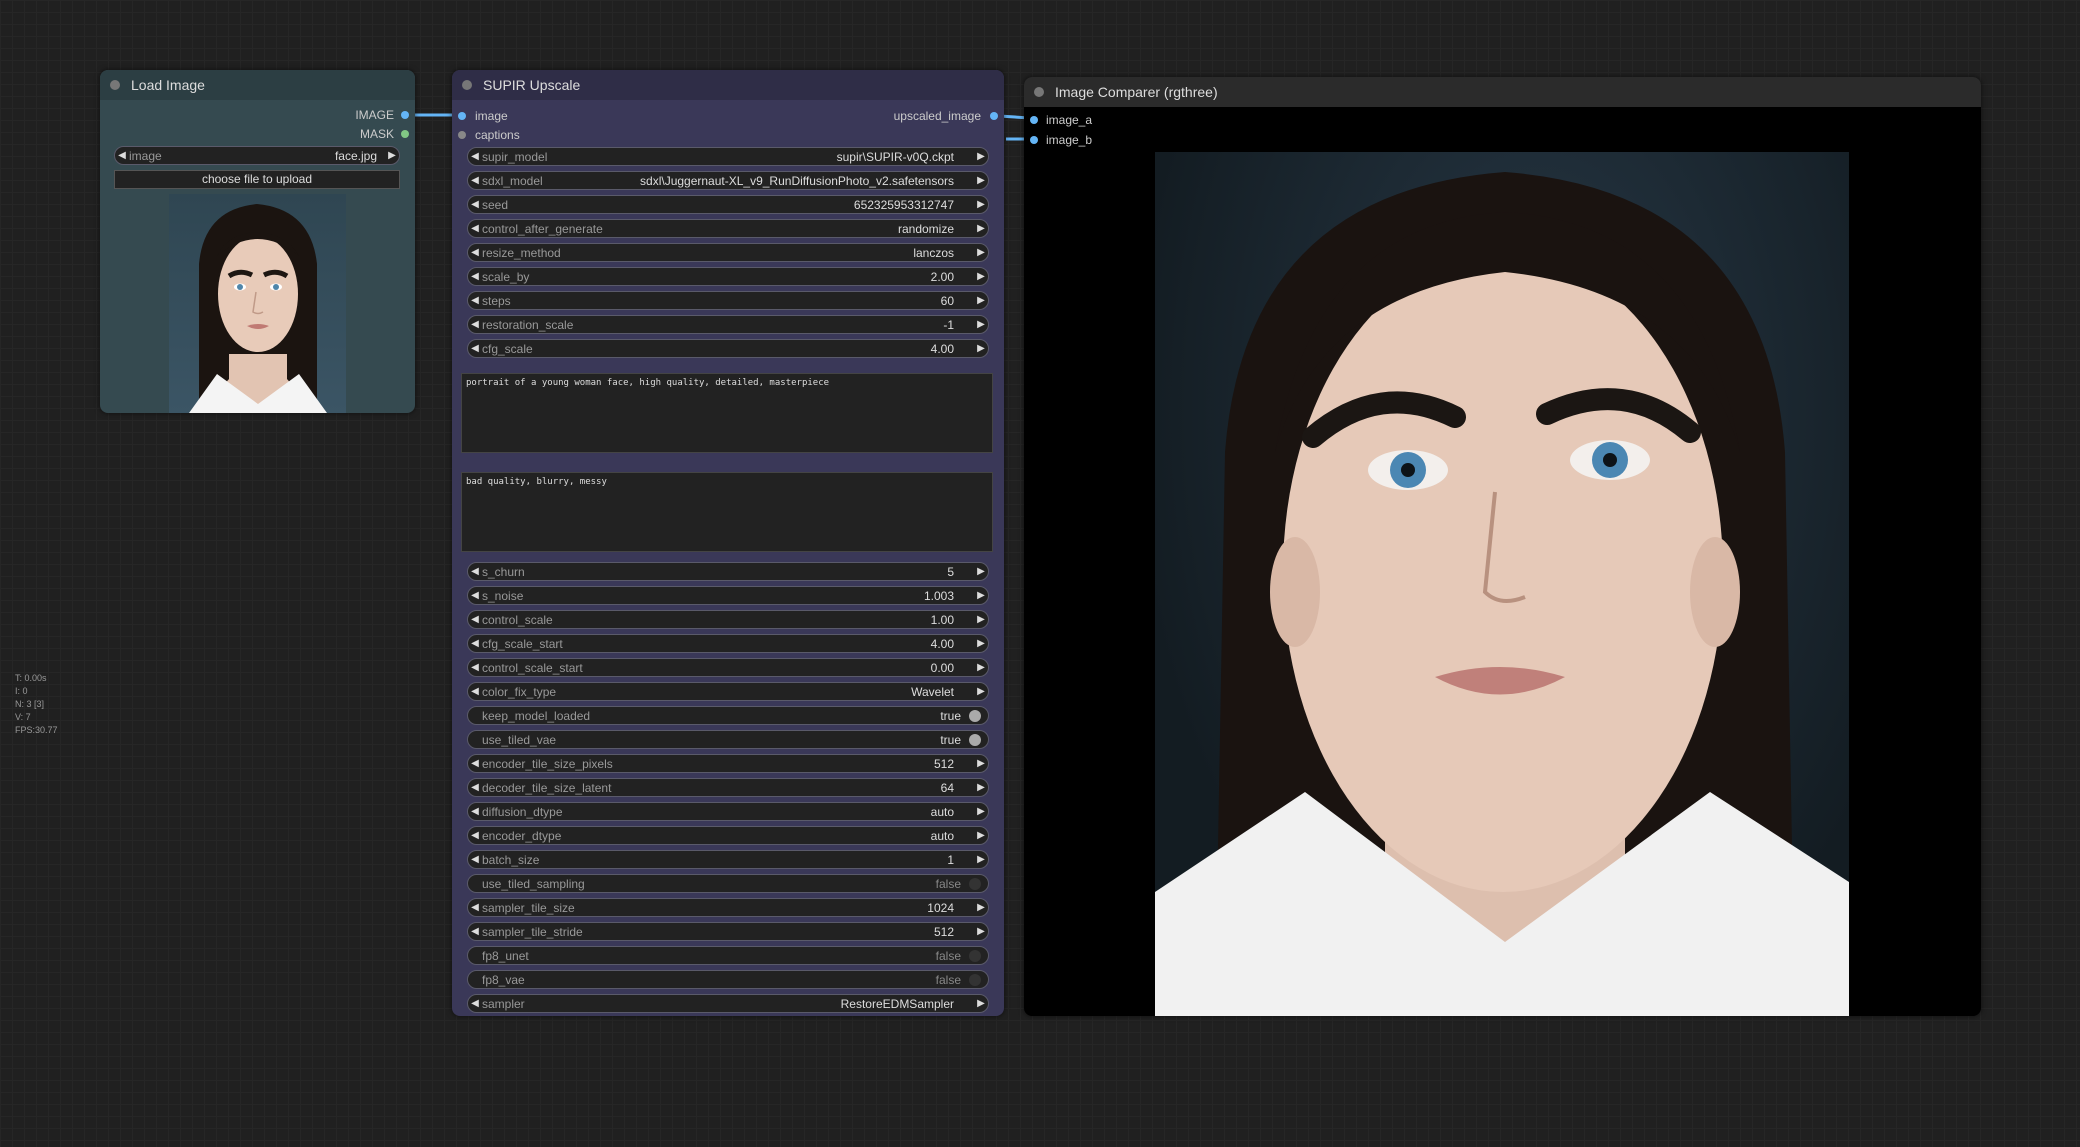 This screenshot has width=2080, height=1147. What do you see at coordinates (728, 228) in the screenshot?
I see `widget-control-after-generate: ◀ control_after_generate randomize ▶` at bounding box center [728, 228].